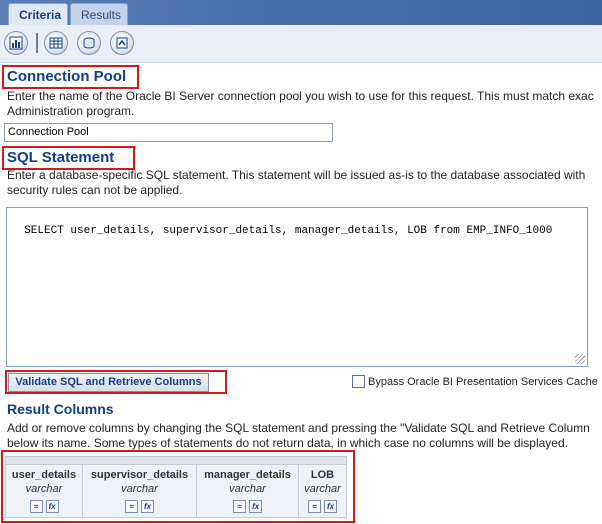  I want to click on tab-results: Results, so click(99, 14).